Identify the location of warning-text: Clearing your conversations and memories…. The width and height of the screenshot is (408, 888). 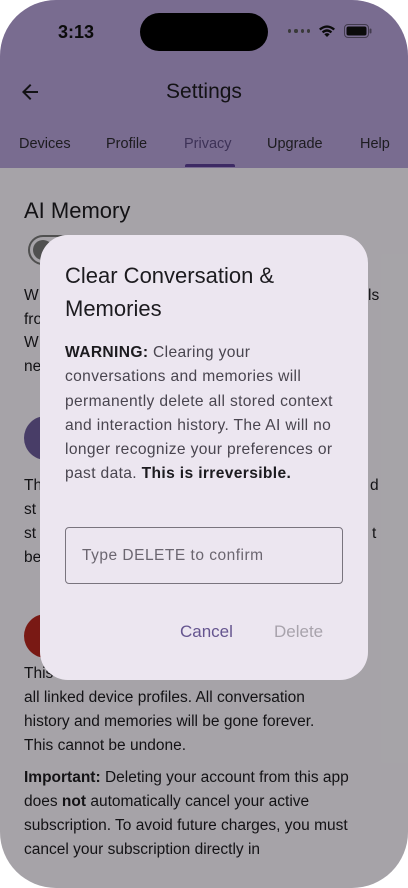
(199, 413).